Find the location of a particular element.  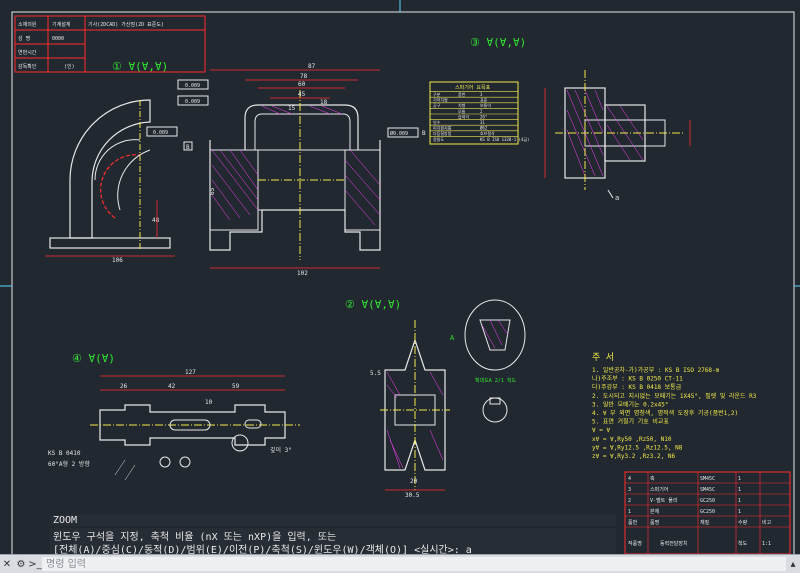

tol-4: Ø0.009 is located at coordinates (399, 133).